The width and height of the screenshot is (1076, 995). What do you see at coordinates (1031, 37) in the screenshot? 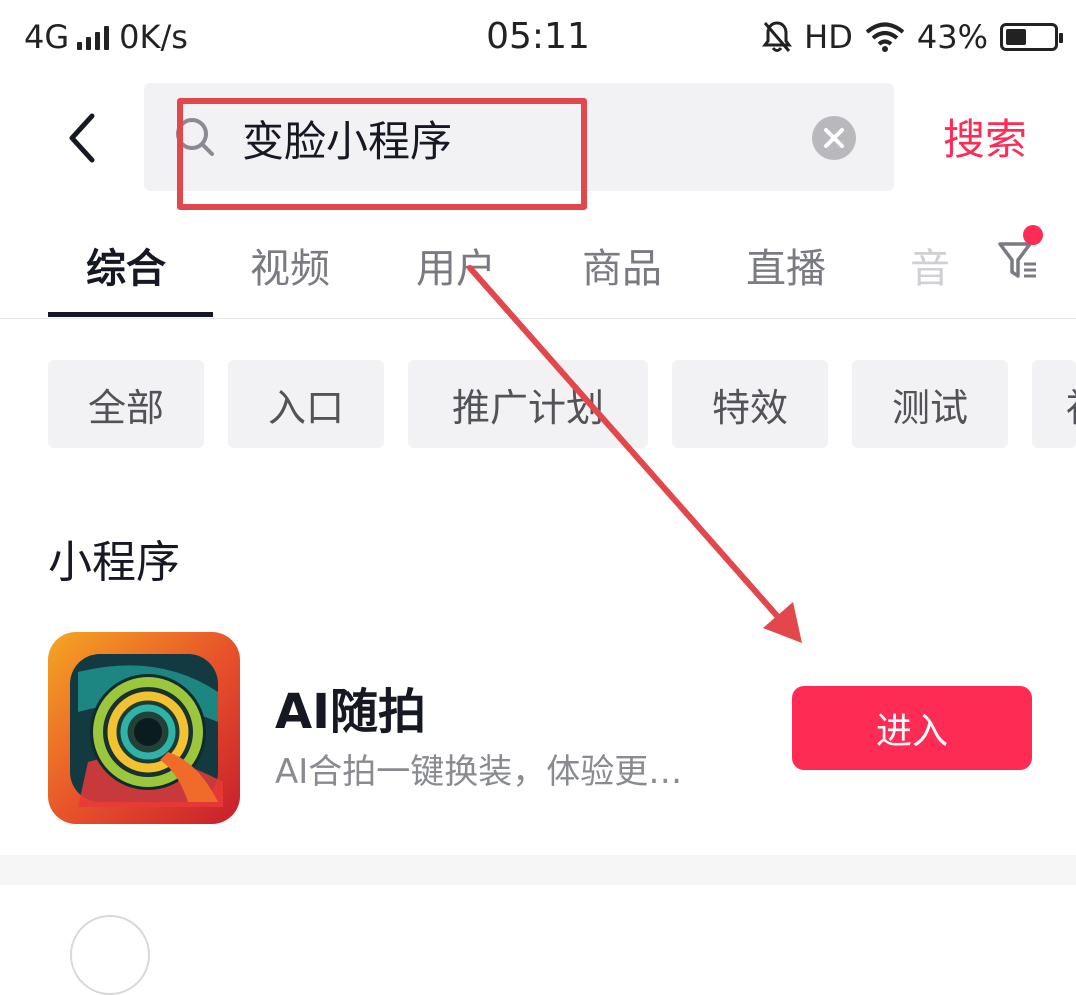
I see `battery-icon` at bounding box center [1031, 37].